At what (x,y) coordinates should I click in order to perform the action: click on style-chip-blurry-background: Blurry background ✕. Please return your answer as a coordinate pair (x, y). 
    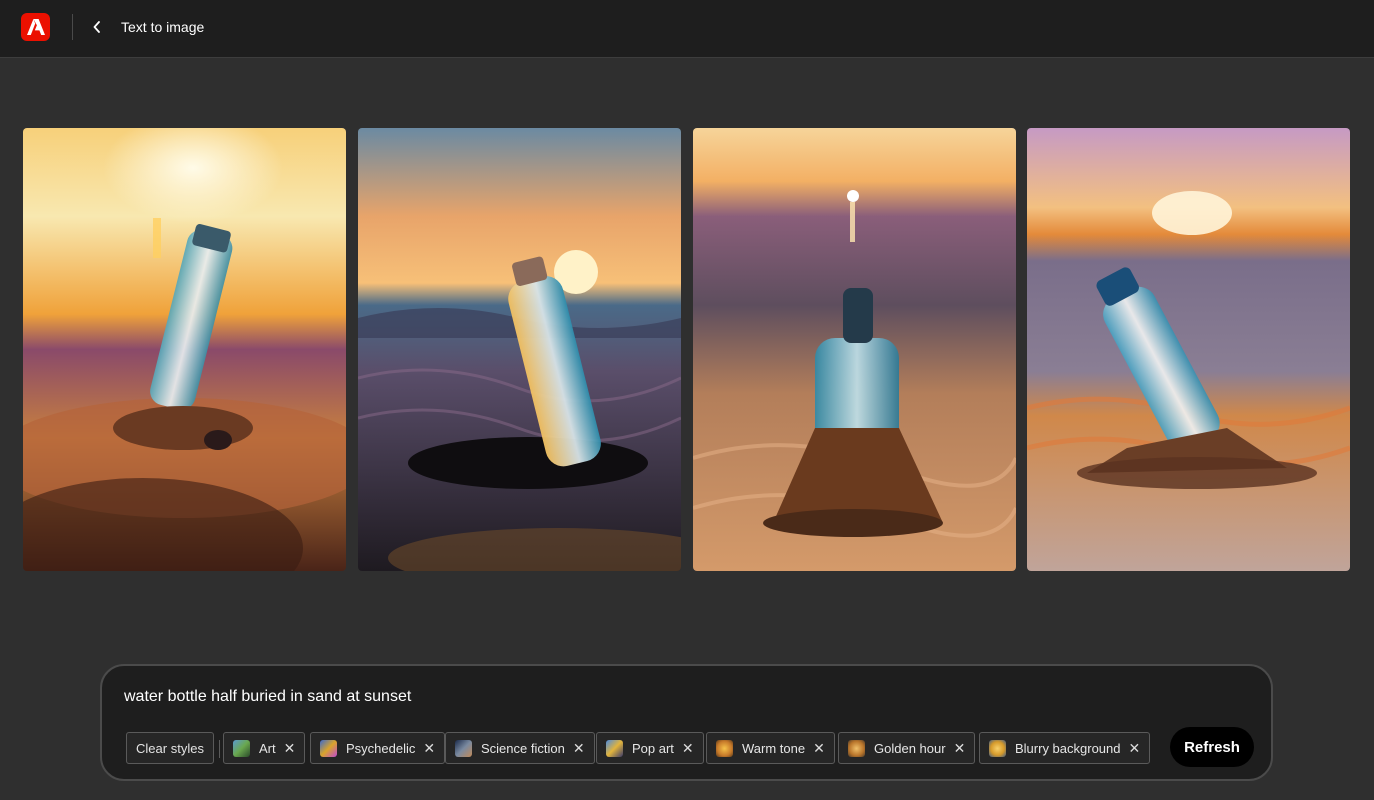
    Looking at the image, I should click on (1065, 748).